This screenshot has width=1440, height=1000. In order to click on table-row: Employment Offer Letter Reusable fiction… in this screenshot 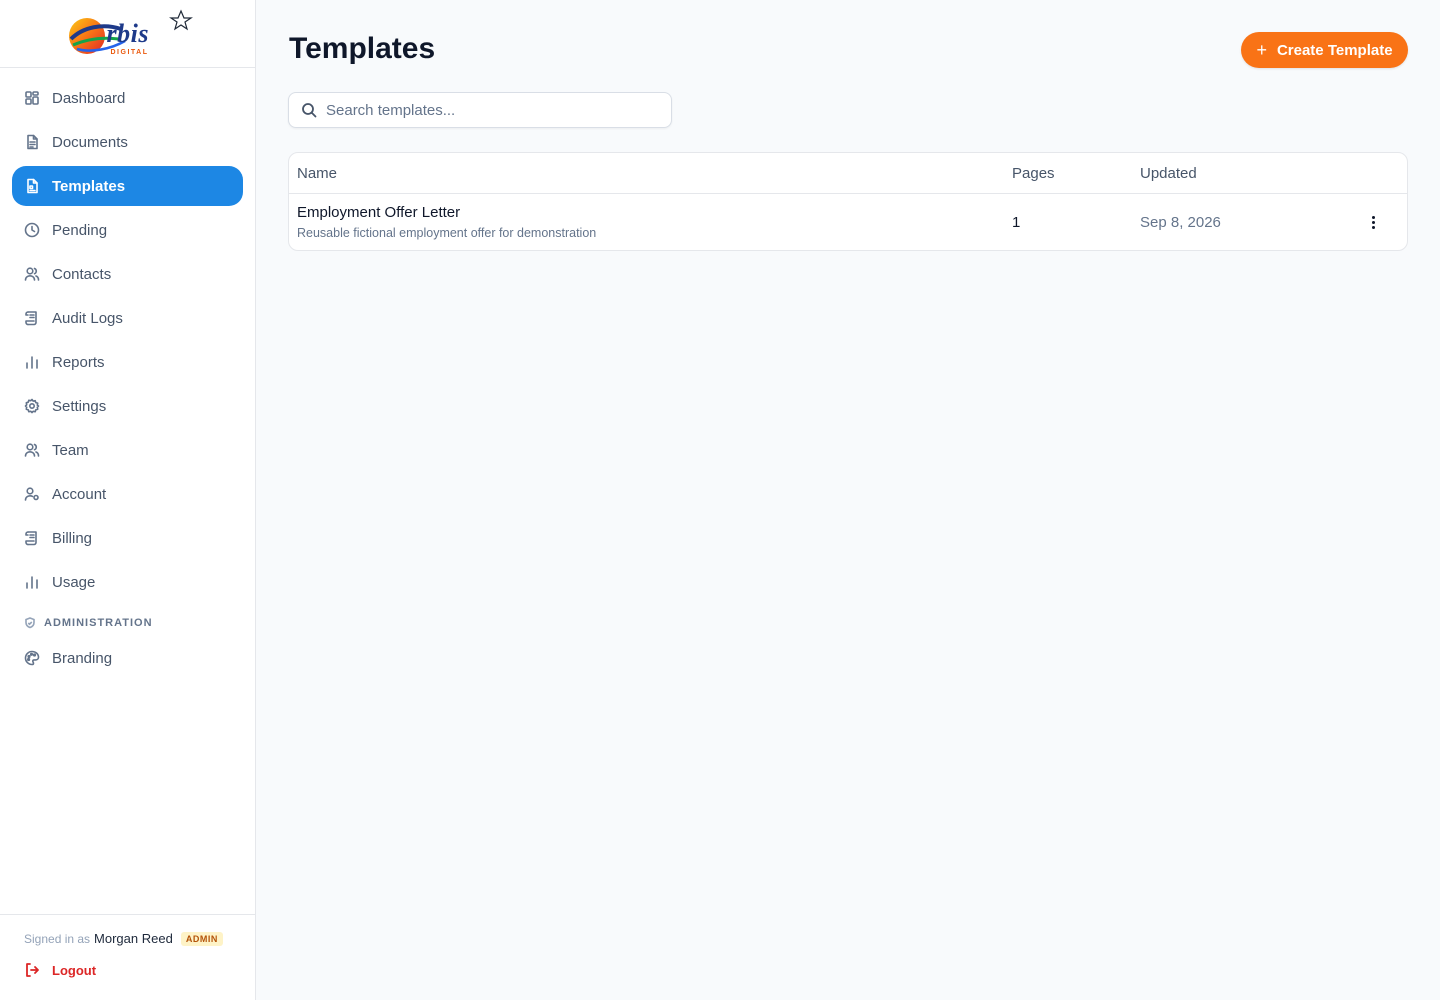, I will do `click(848, 222)`.